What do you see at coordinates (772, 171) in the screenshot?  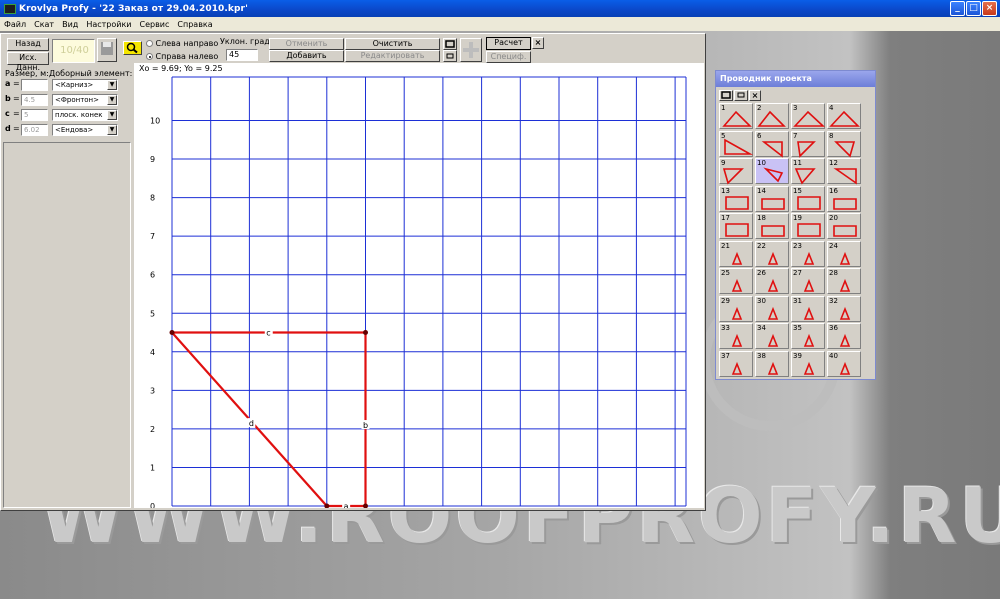 I see `shape-template: 10` at bounding box center [772, 171].